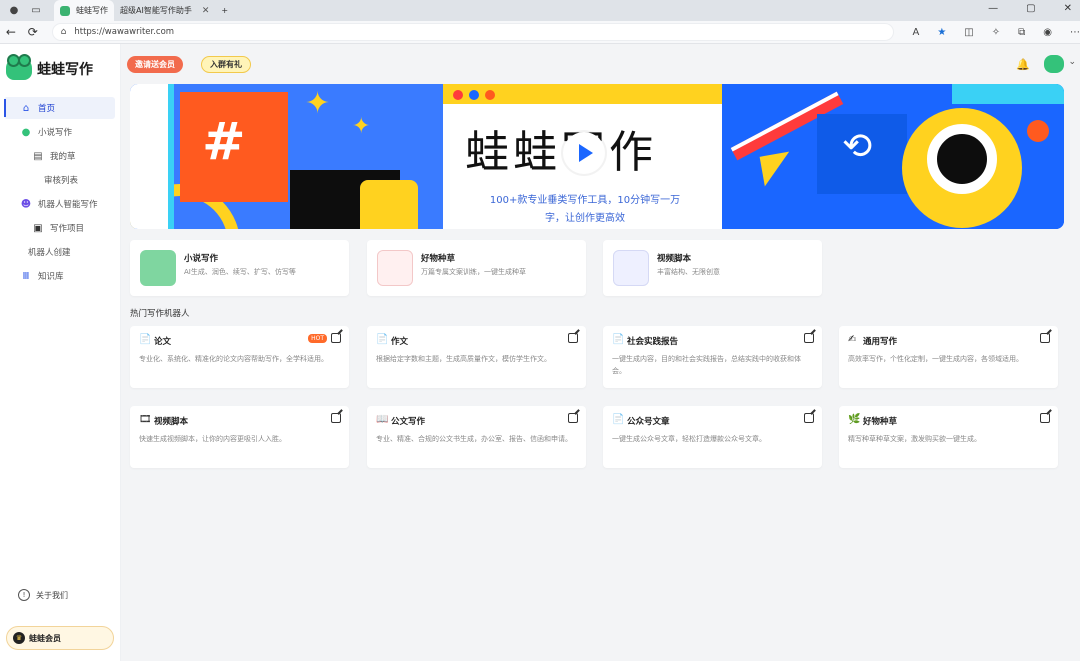 The image size is (1080, 661). Describe the element at coordinates (438, 259) in the screenshot. I see `feature-title: 好物种草` at that location.